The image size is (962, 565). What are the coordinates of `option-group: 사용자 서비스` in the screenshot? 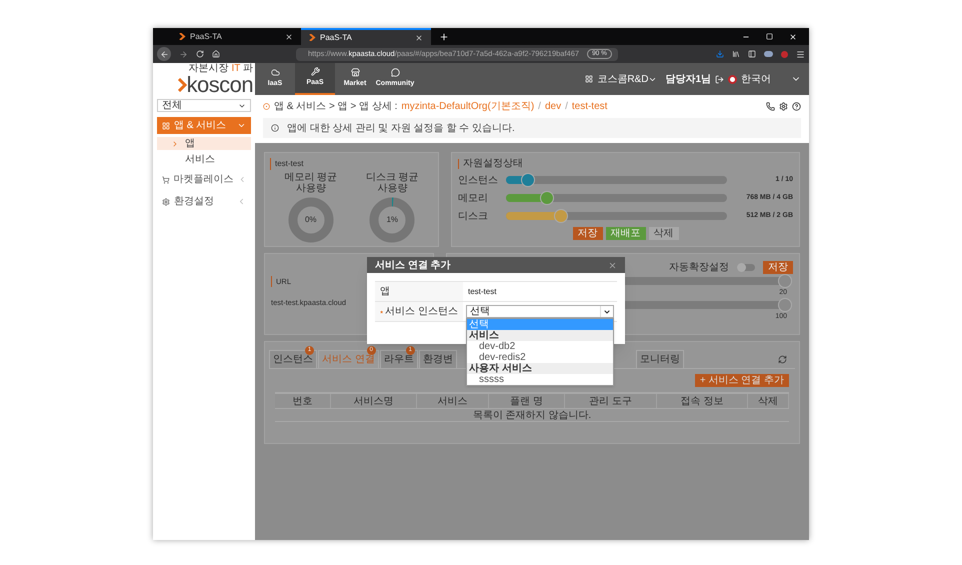 It's located at (540, 368).